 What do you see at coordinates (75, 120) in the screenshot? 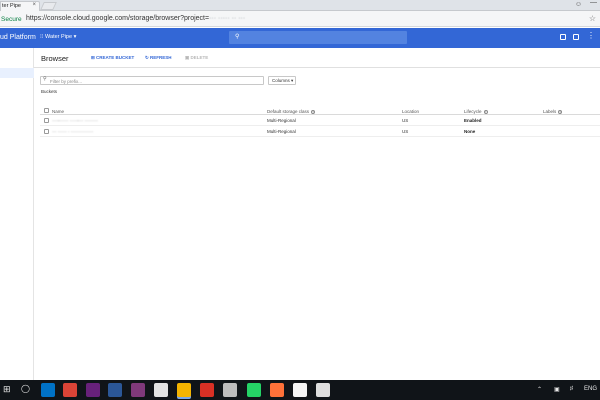
I see `bucket-name-link: ····-······ ·····-··· ·········` at bounding box center [75, 120].